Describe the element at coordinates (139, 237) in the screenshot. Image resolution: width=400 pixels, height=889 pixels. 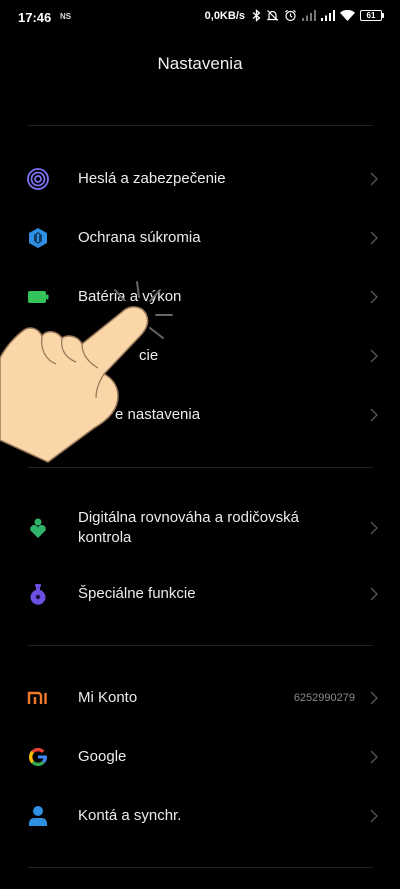
I see `settings-item-label: Ochrana súkromia` at that location.